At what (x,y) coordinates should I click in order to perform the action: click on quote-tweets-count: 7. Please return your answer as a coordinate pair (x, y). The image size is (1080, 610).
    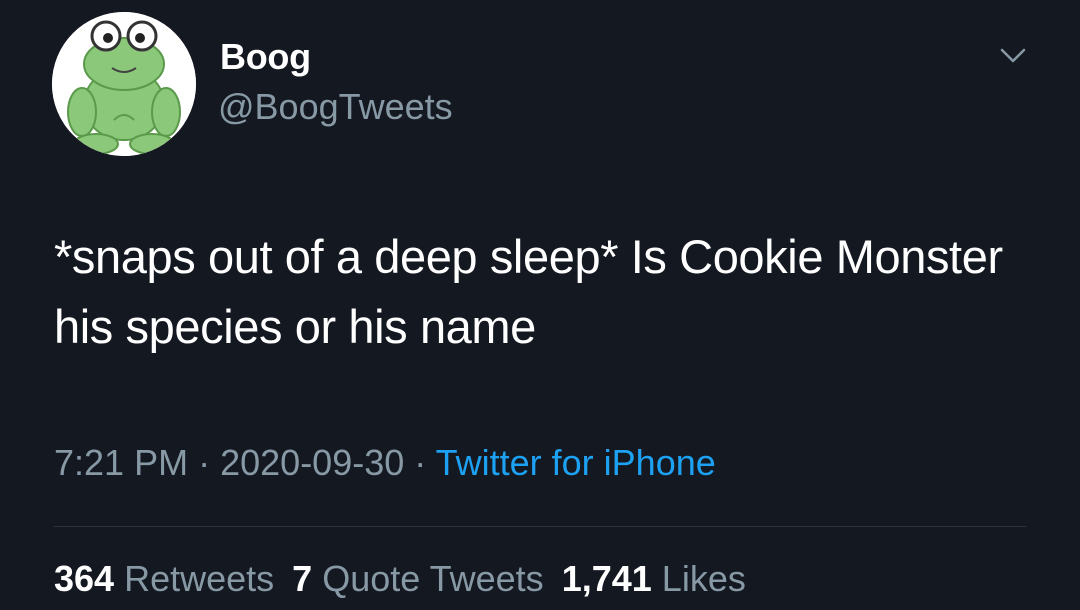
    Looking at the image, I should click on (302, 578).